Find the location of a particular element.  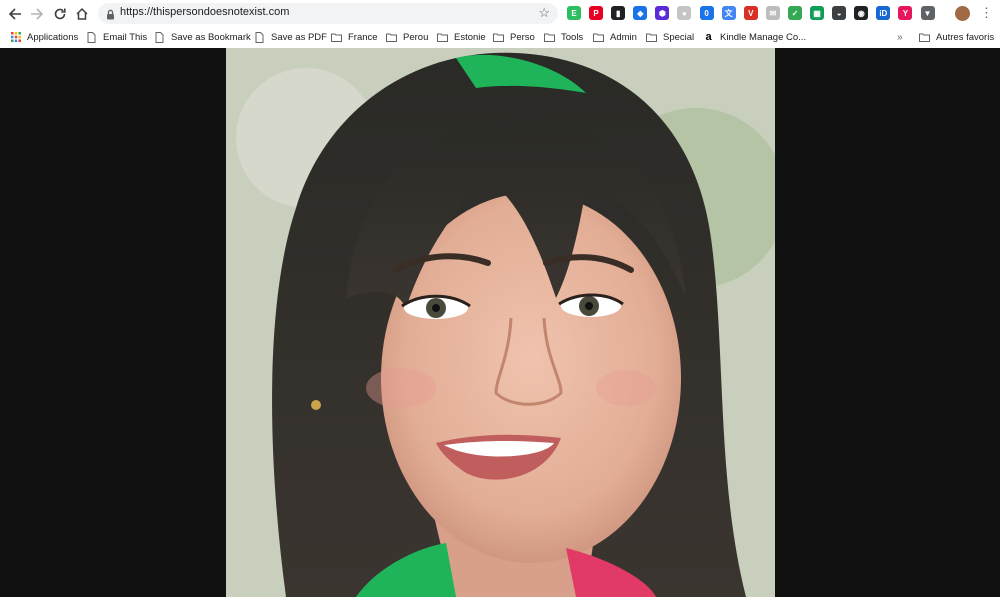

bookmark-label: France is located at coordinates (363, 37).